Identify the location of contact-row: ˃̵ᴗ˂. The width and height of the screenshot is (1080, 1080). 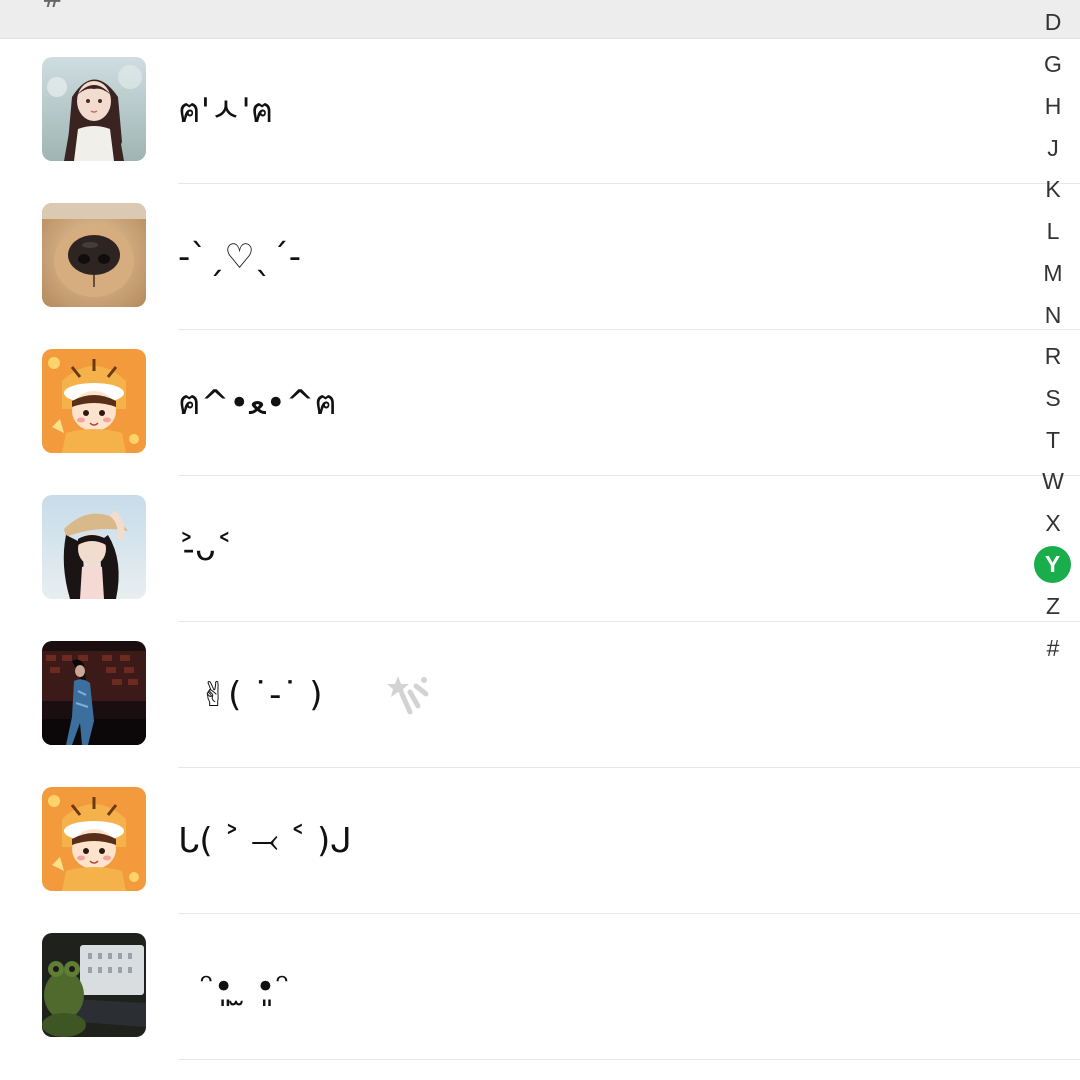
(540, 549).